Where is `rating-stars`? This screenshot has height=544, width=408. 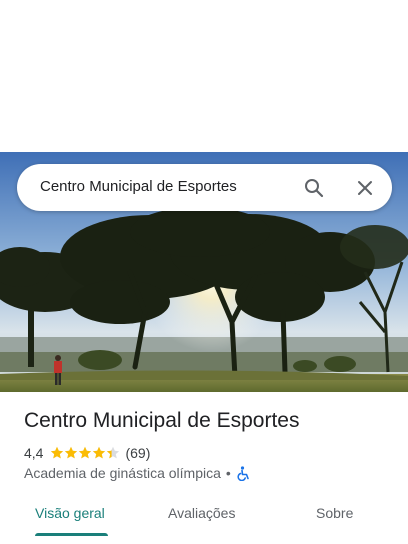 rating-stars is located at coordinates (85, 453).